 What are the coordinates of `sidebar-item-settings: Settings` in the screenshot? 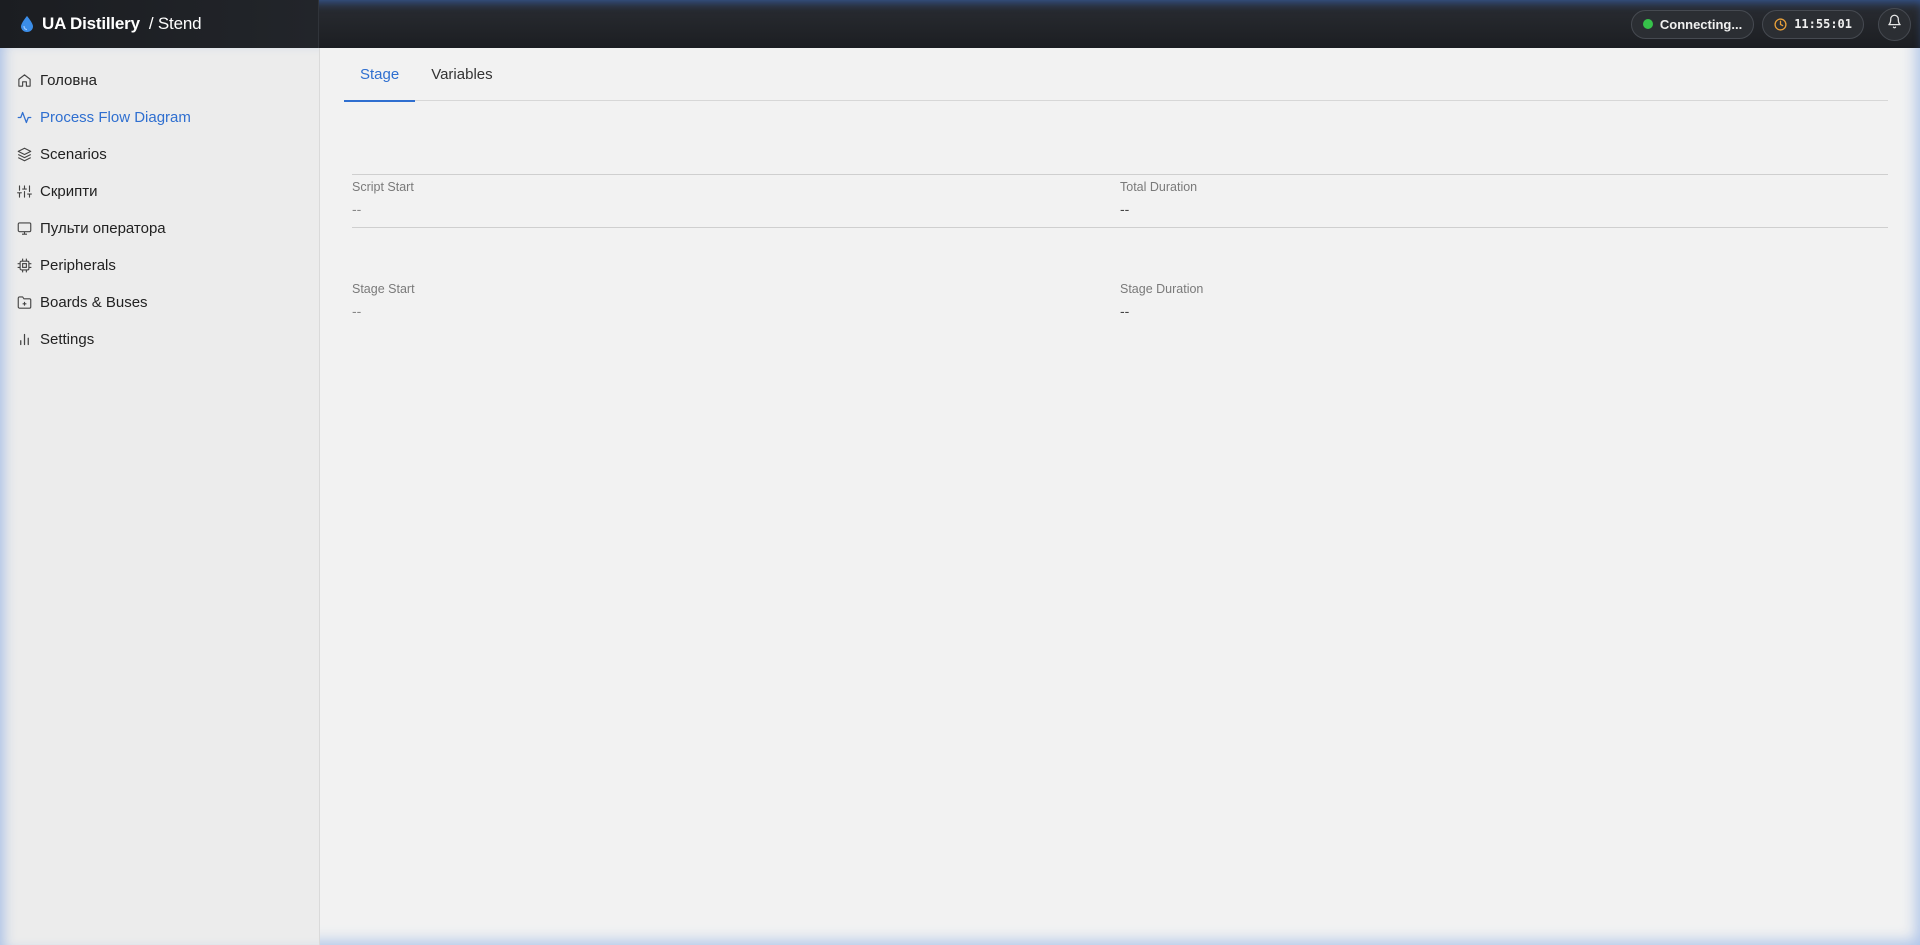 It's located at (159, 339).